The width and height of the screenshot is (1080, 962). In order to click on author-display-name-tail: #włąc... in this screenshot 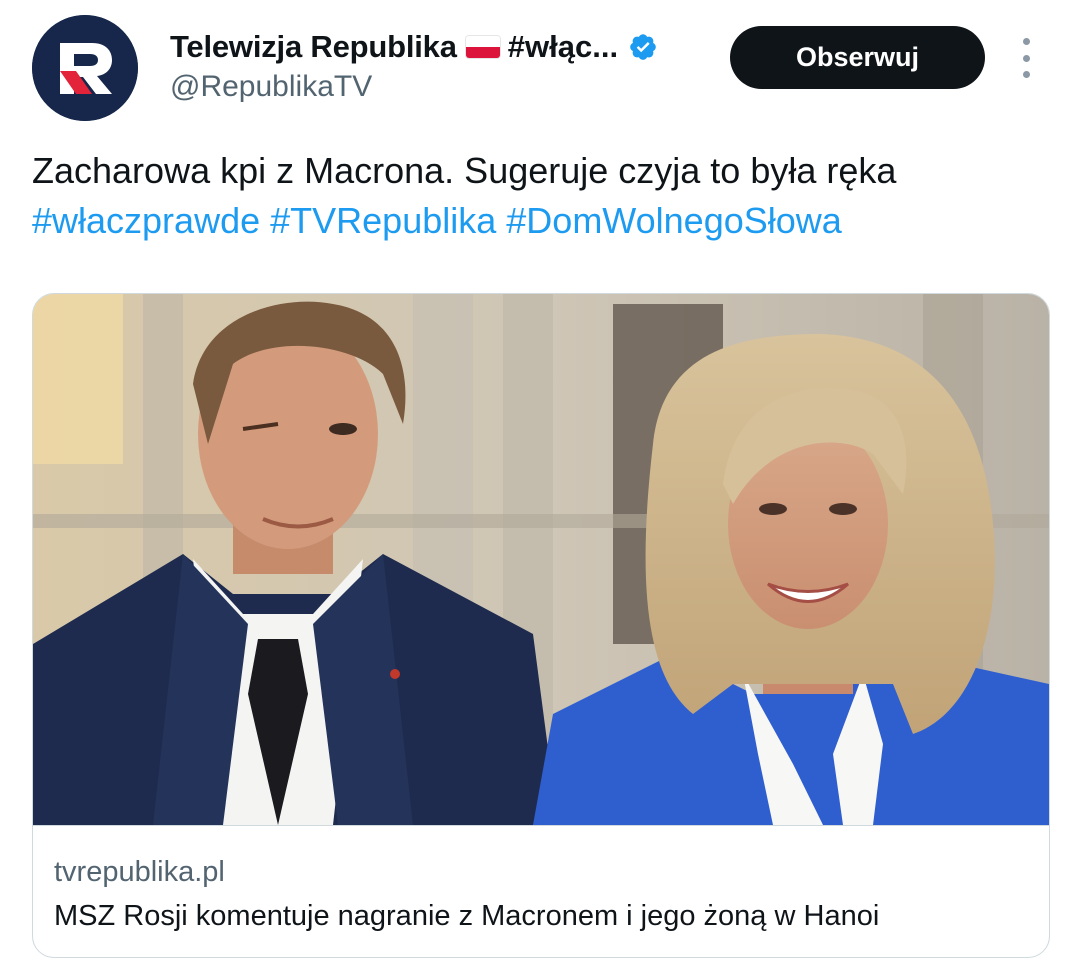, I will do `click(563, 47)`.